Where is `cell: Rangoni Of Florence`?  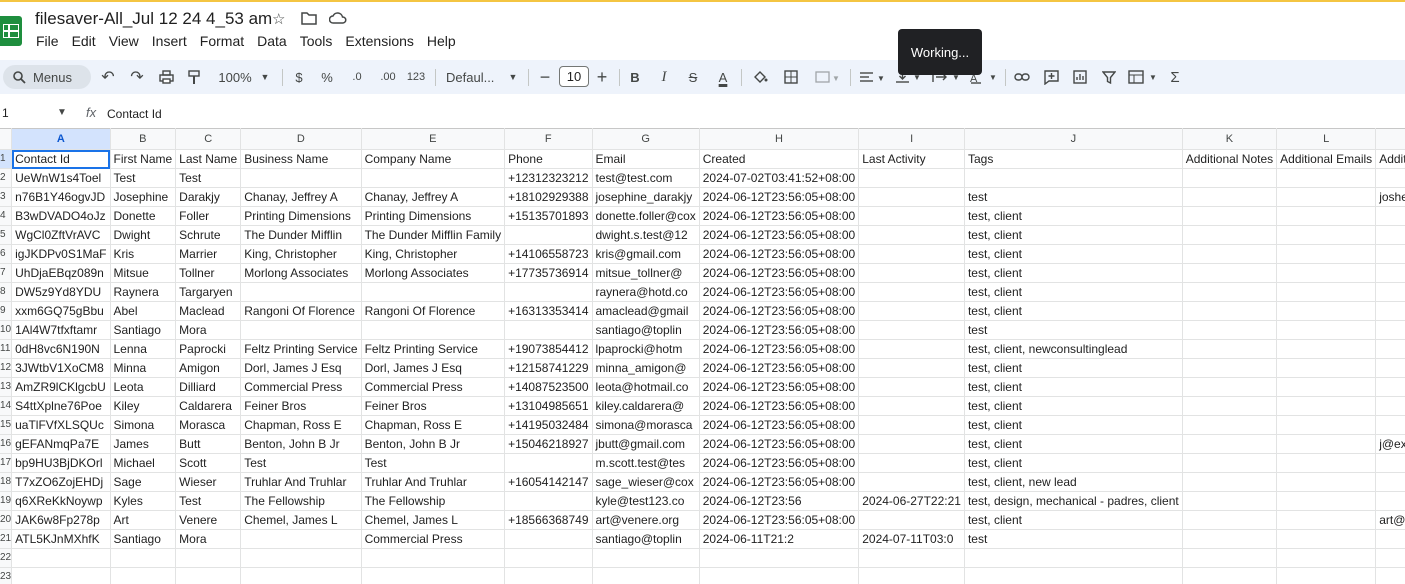 cell: Rangoni Of Florence is located at coordinates (433, 311).